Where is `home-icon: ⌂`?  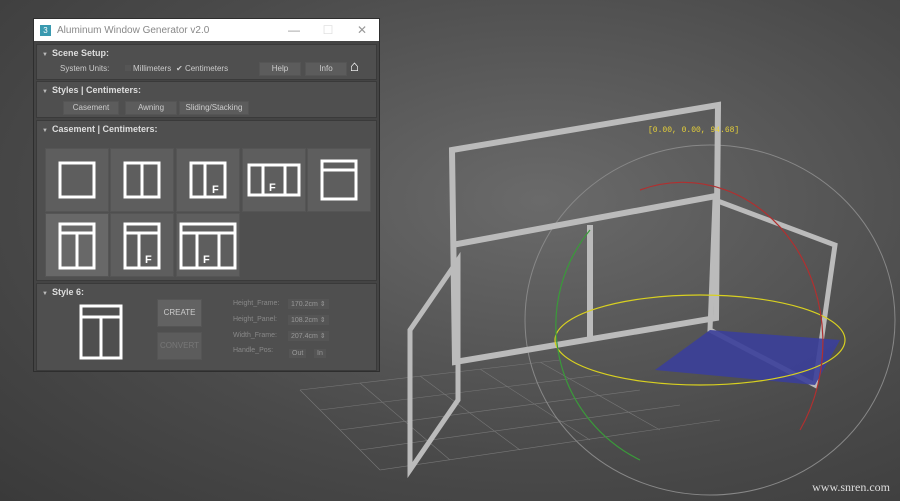
home-icon: ⌂ is located at coordinates (354, 66).